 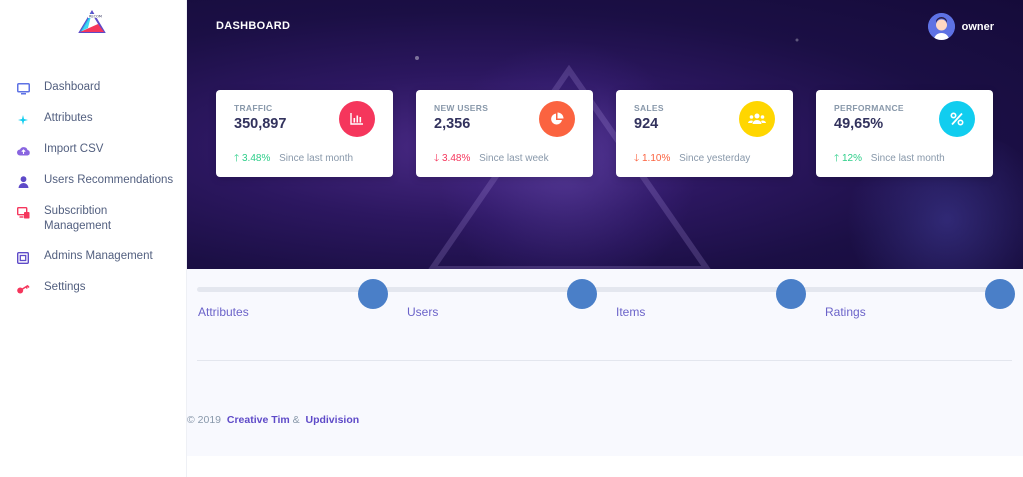 I want to click on svg-text: RECOM, so click(x=95, y=17).